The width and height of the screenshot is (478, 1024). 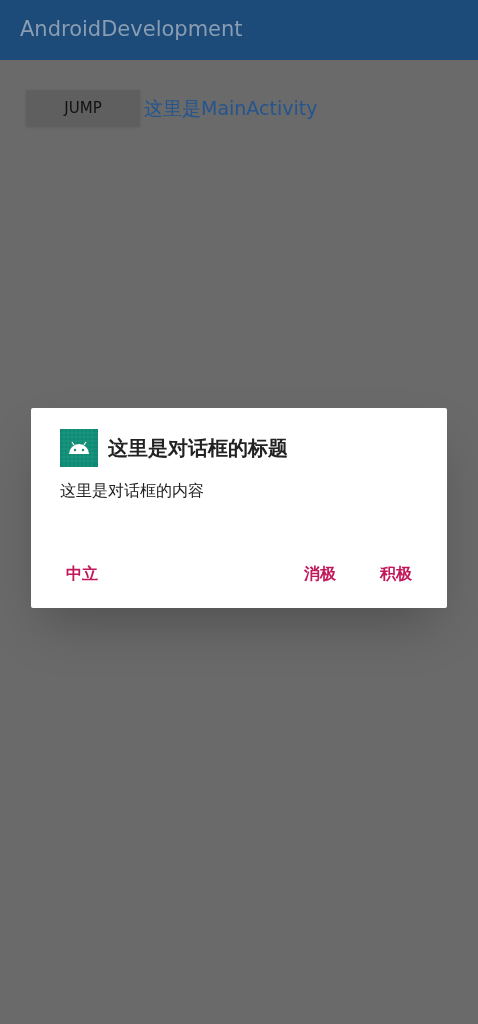 What do you see at coordinates (198, 448) in the screenshot?
I see `dialog-title: 这里是对话框的标题` at bounding box center [198, 448].